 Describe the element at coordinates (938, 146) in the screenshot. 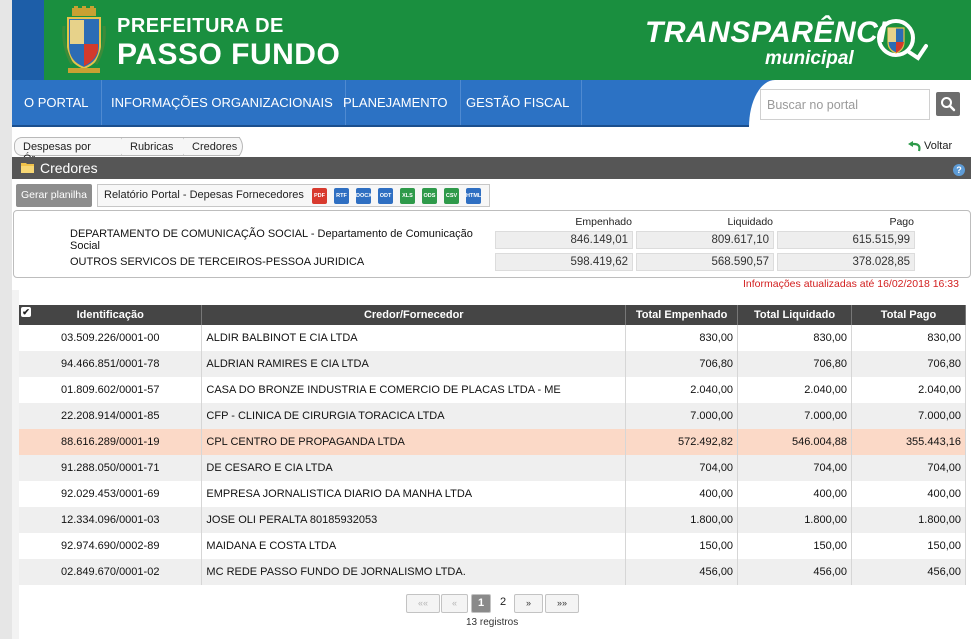

I see `back-link: Voltar` at that location.